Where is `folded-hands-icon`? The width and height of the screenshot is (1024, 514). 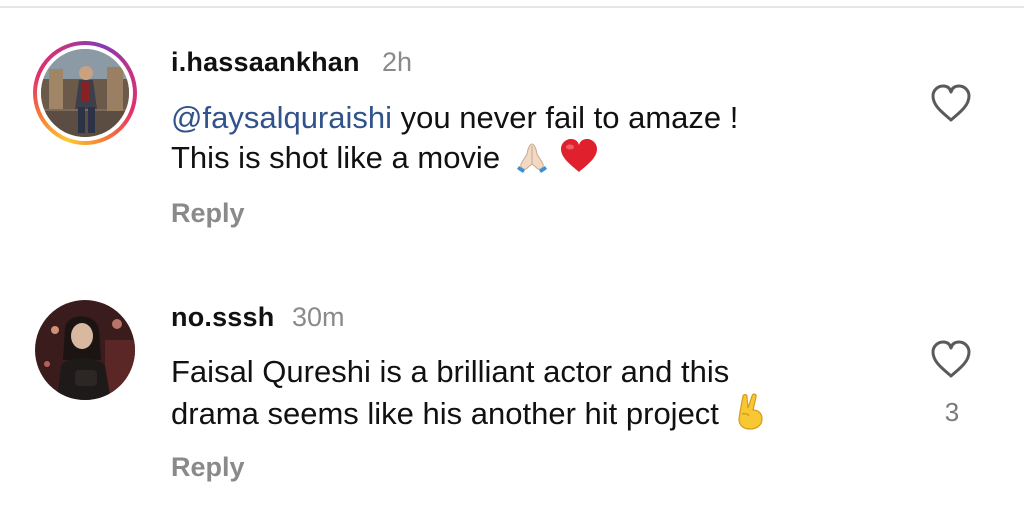
folded-hands-icon is located at coordinates (531, 158).